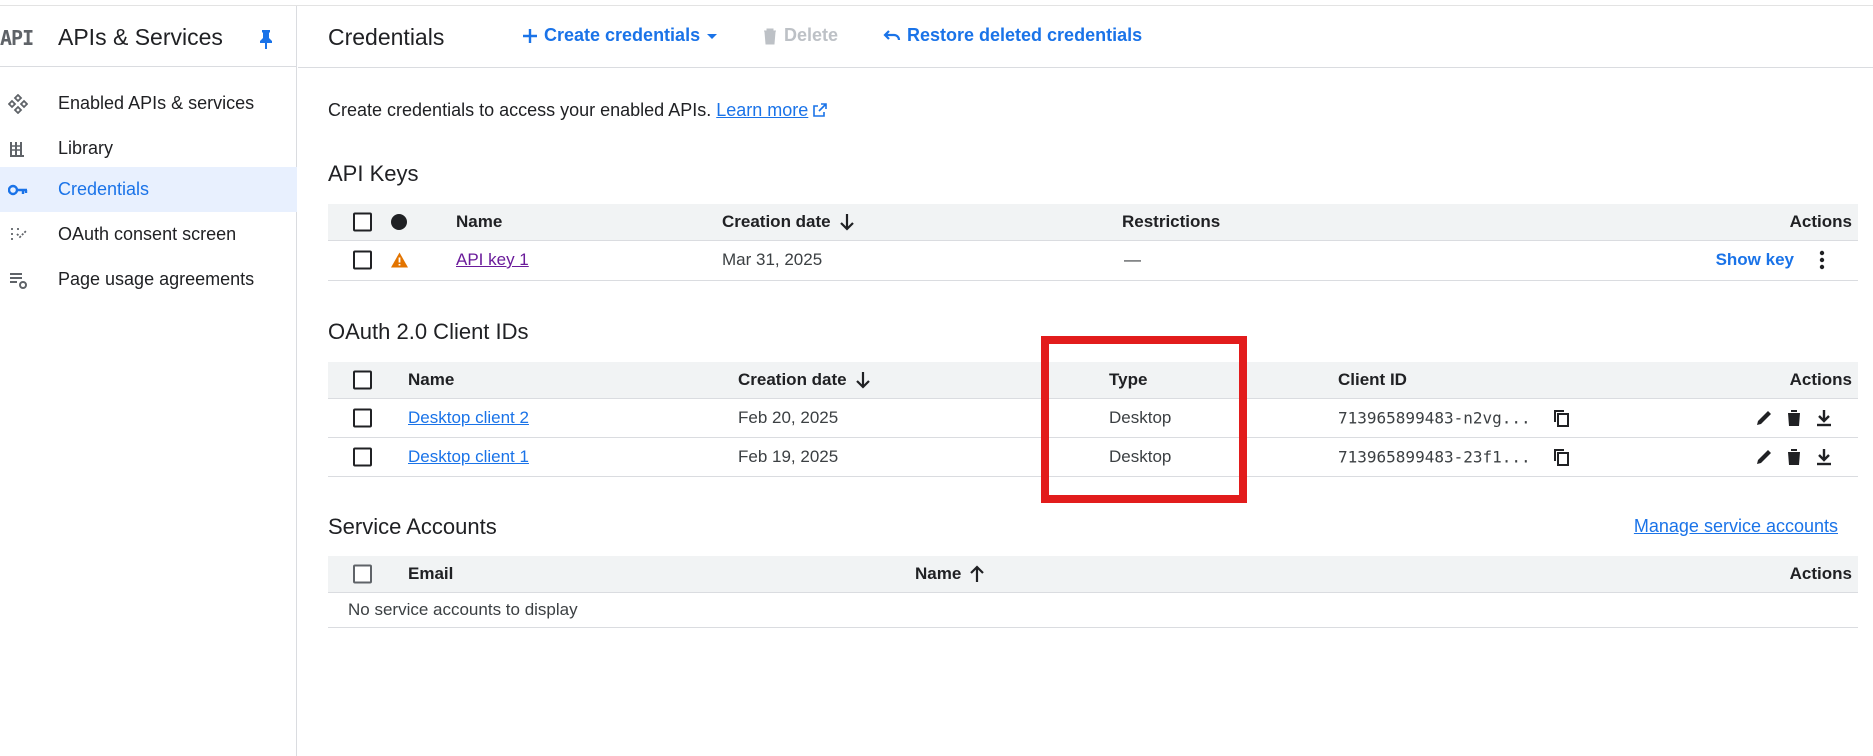  I want to click on sidebar-title: APIs & Services, so click(140, 37).